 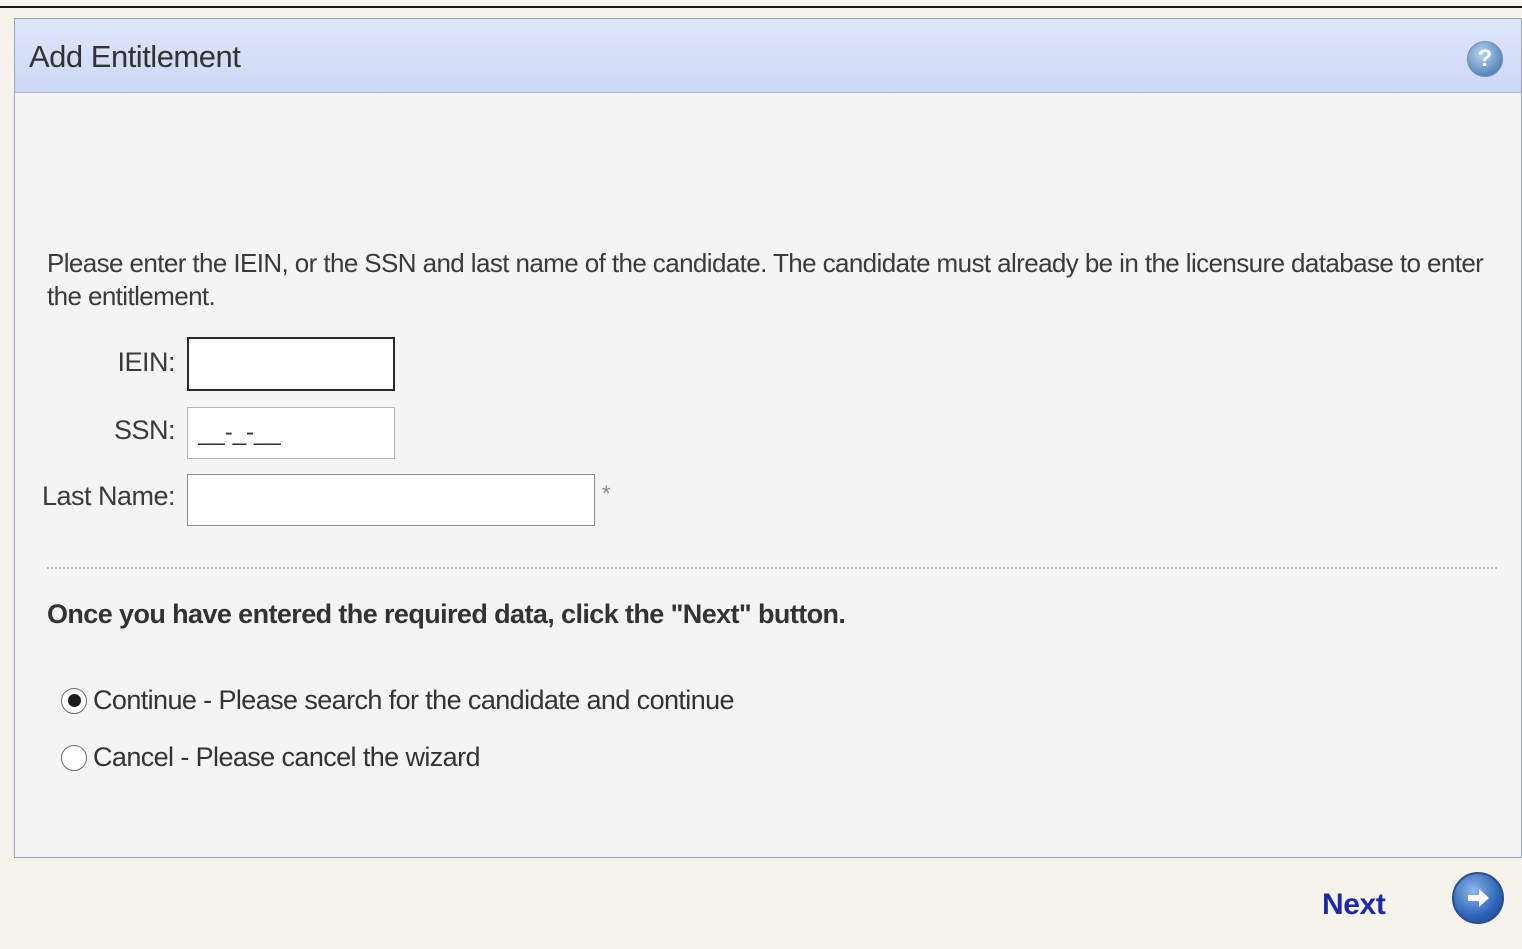 What do you see at coordinates (772, 568) in the screenshot?
I see `dotted-separator` at bounding box center [772, 568].